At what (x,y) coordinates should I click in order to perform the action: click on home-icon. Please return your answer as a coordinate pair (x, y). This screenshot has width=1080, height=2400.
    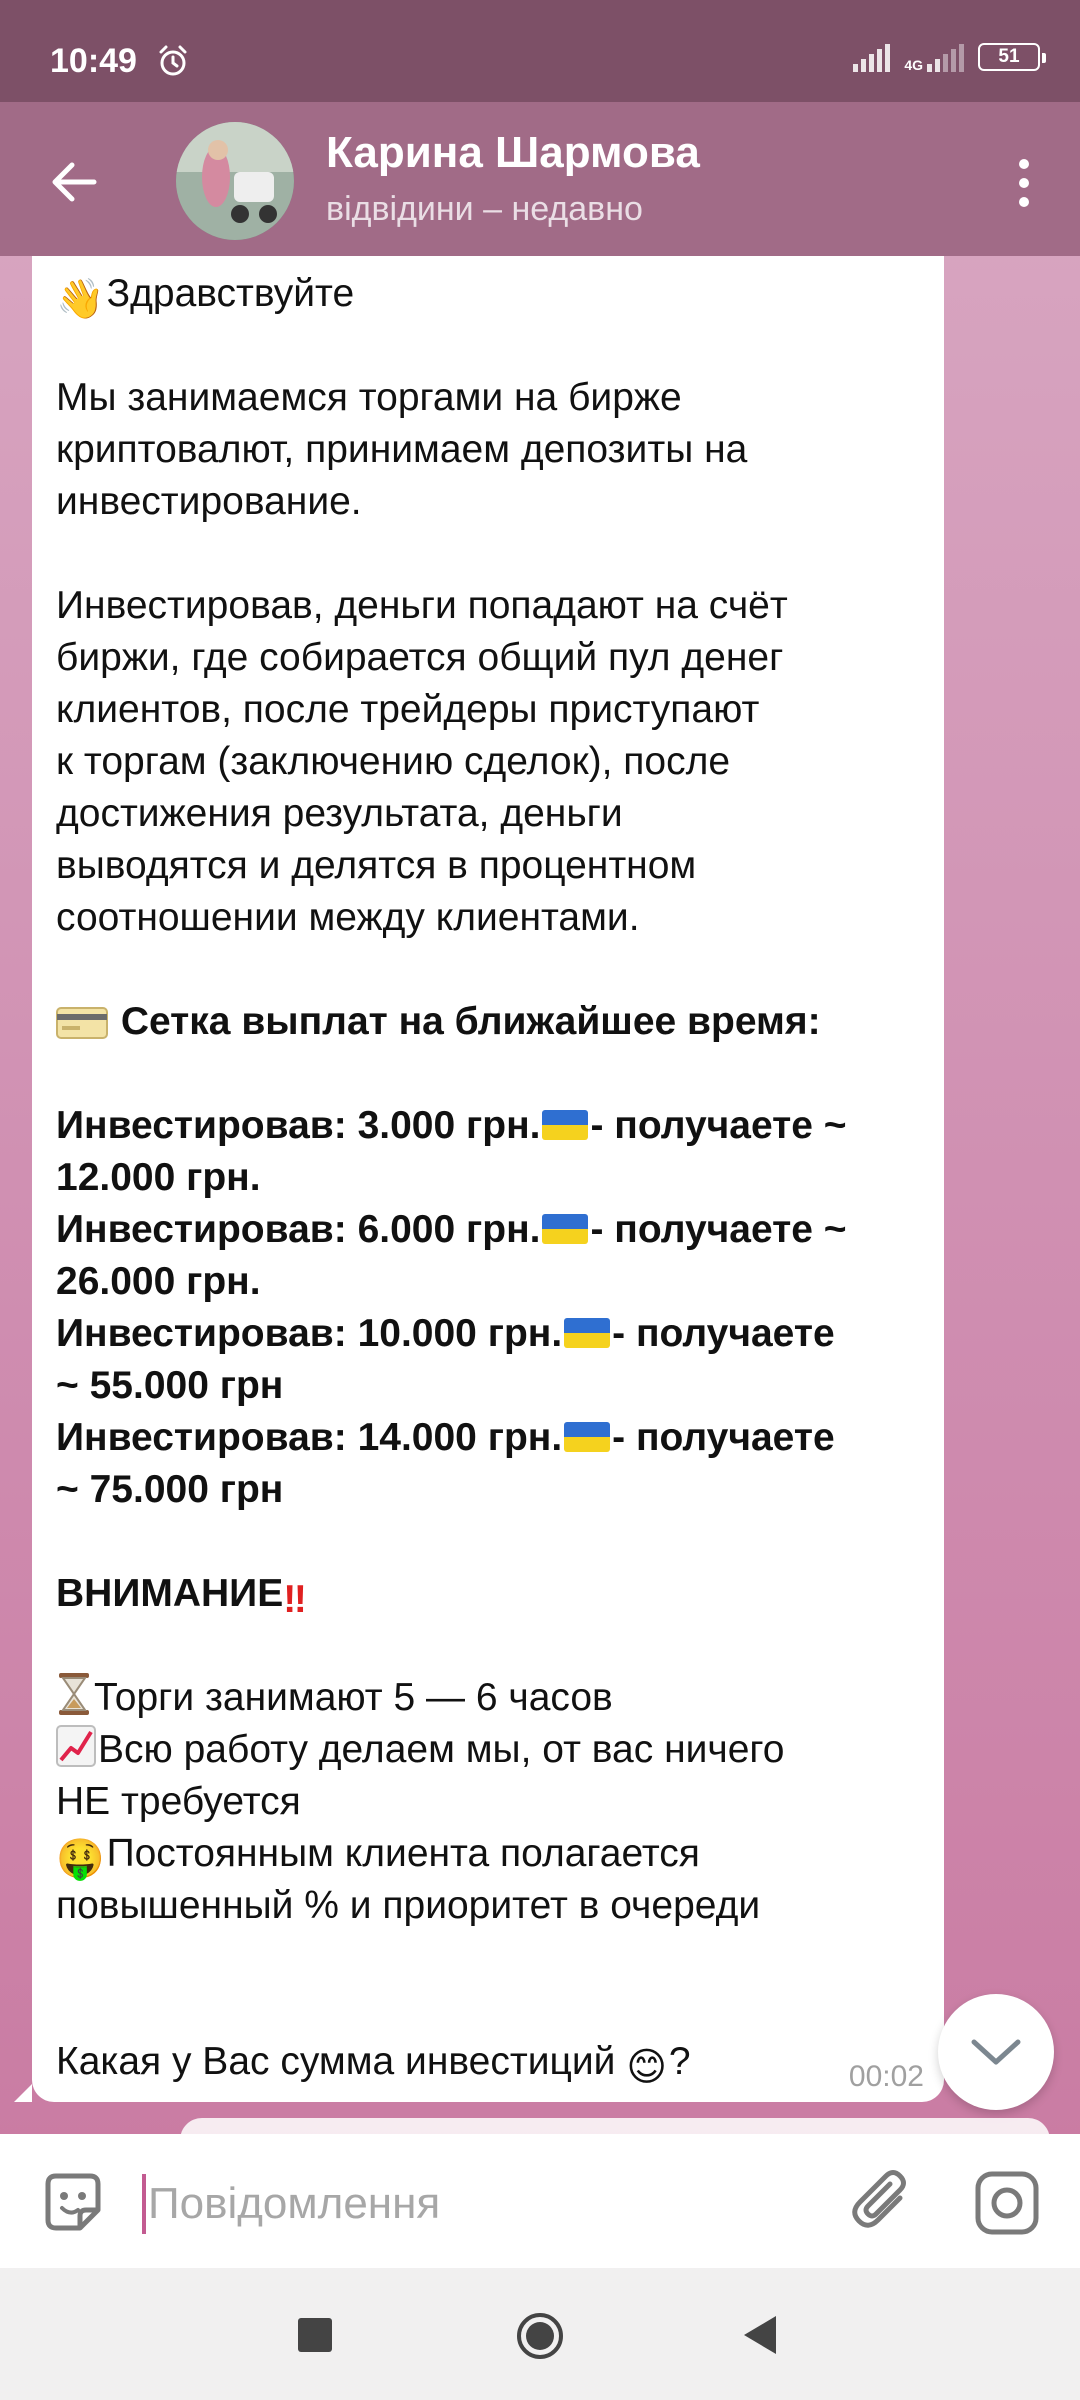
    Looking at the image, I should click on (540, 2336).